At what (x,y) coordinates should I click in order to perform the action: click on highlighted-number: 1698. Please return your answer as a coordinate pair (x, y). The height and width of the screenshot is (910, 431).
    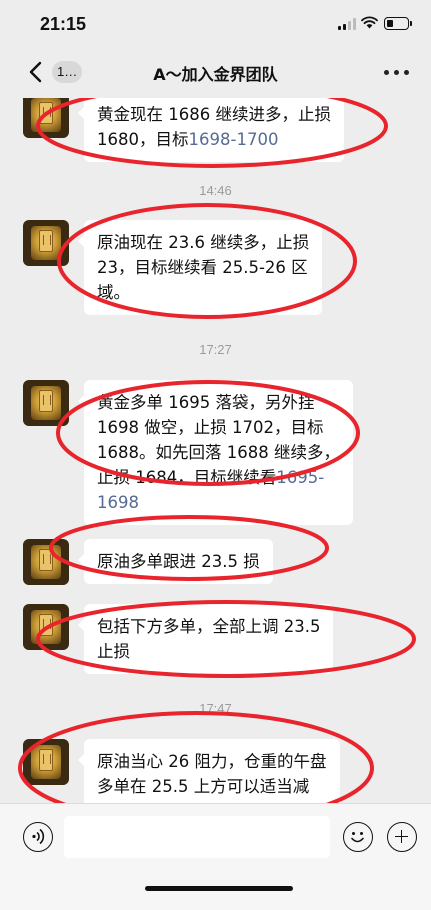
    Looking at the image, I should click on (218, 502).